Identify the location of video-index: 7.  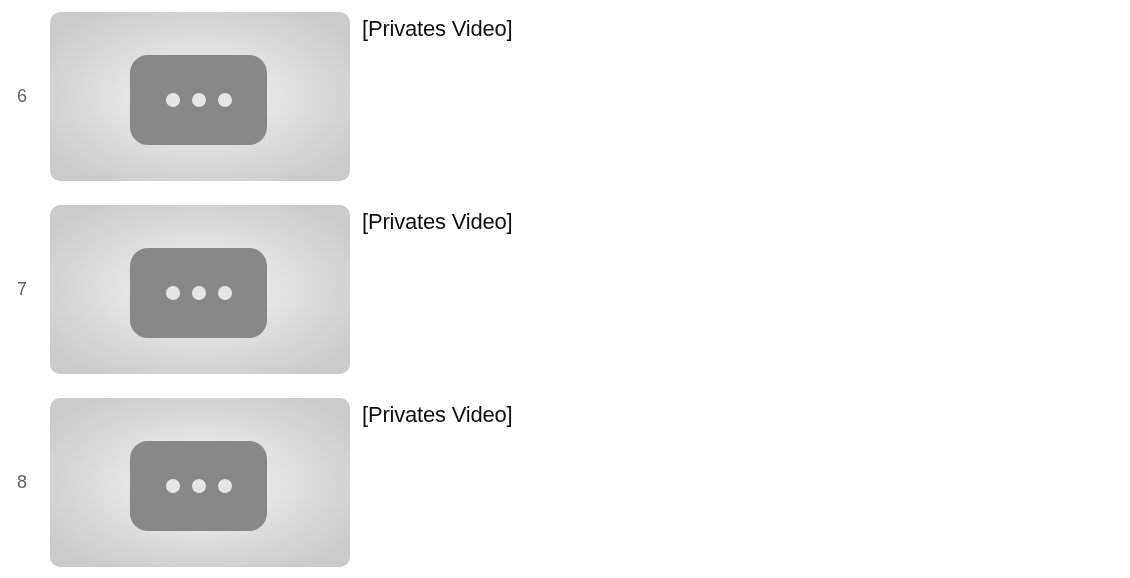
(22, 289).